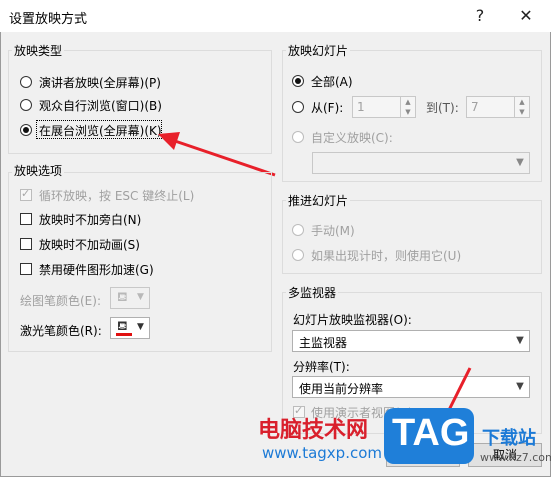 This screenshot has height=477, width=551. What do you see at coordinates (386, 256) in the screenshot?
I see `radio-use-timings-label: 如果出现计时，则使用它(U)` at bounding box center [386, 256].